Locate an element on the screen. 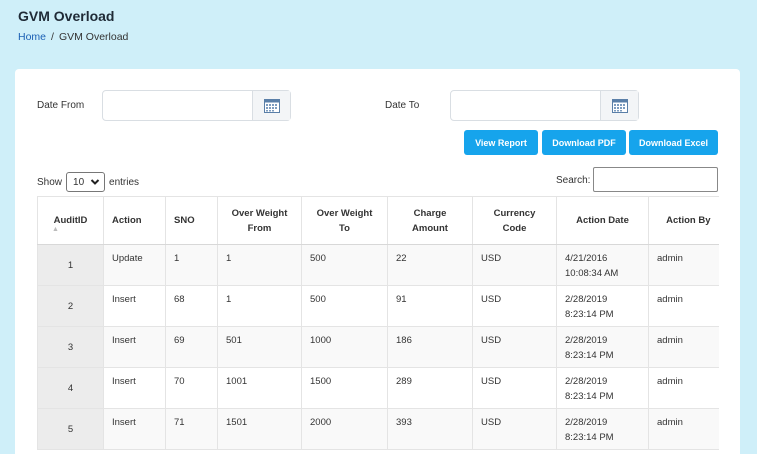 This screenshot has width=757, height=454. cell-charge-amount: 186 is located at coordinates (430, 347).